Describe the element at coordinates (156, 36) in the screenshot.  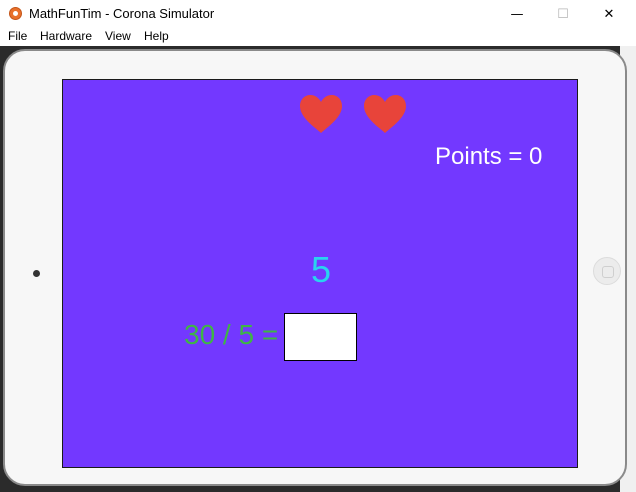
I see `menu-help: Help` at that location.